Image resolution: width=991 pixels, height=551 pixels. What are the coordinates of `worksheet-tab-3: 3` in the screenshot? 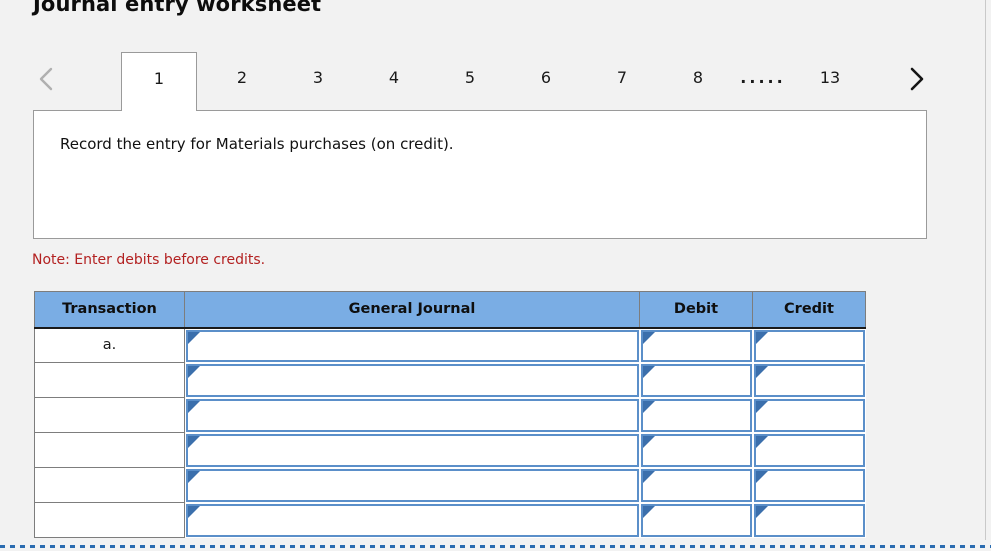 It's located at (318, 81).